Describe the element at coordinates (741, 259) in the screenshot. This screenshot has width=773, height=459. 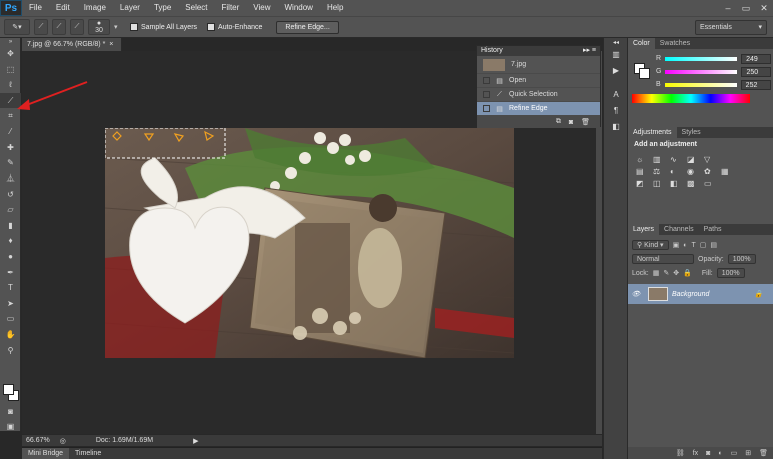
I see `opacity-field: 100%` at that location.